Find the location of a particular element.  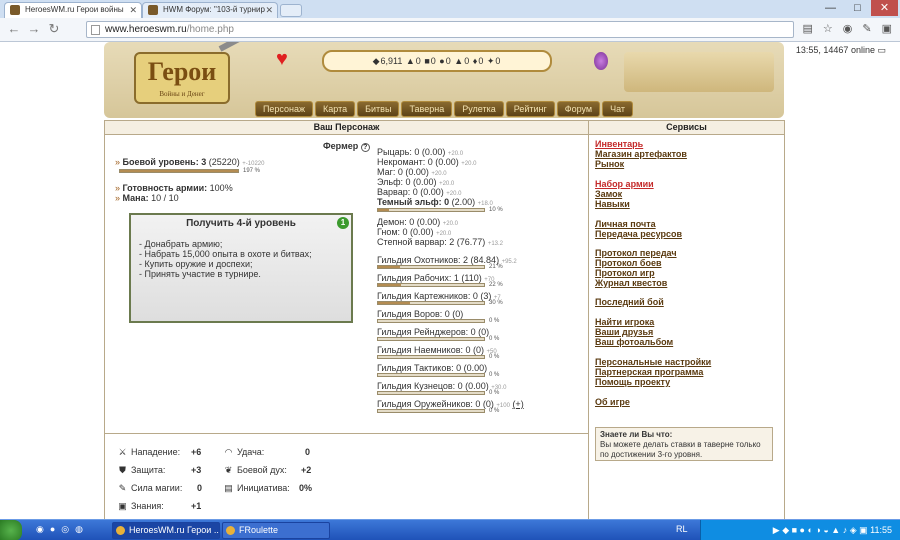

service-link: Рынок is located at coordinates (609, 164).